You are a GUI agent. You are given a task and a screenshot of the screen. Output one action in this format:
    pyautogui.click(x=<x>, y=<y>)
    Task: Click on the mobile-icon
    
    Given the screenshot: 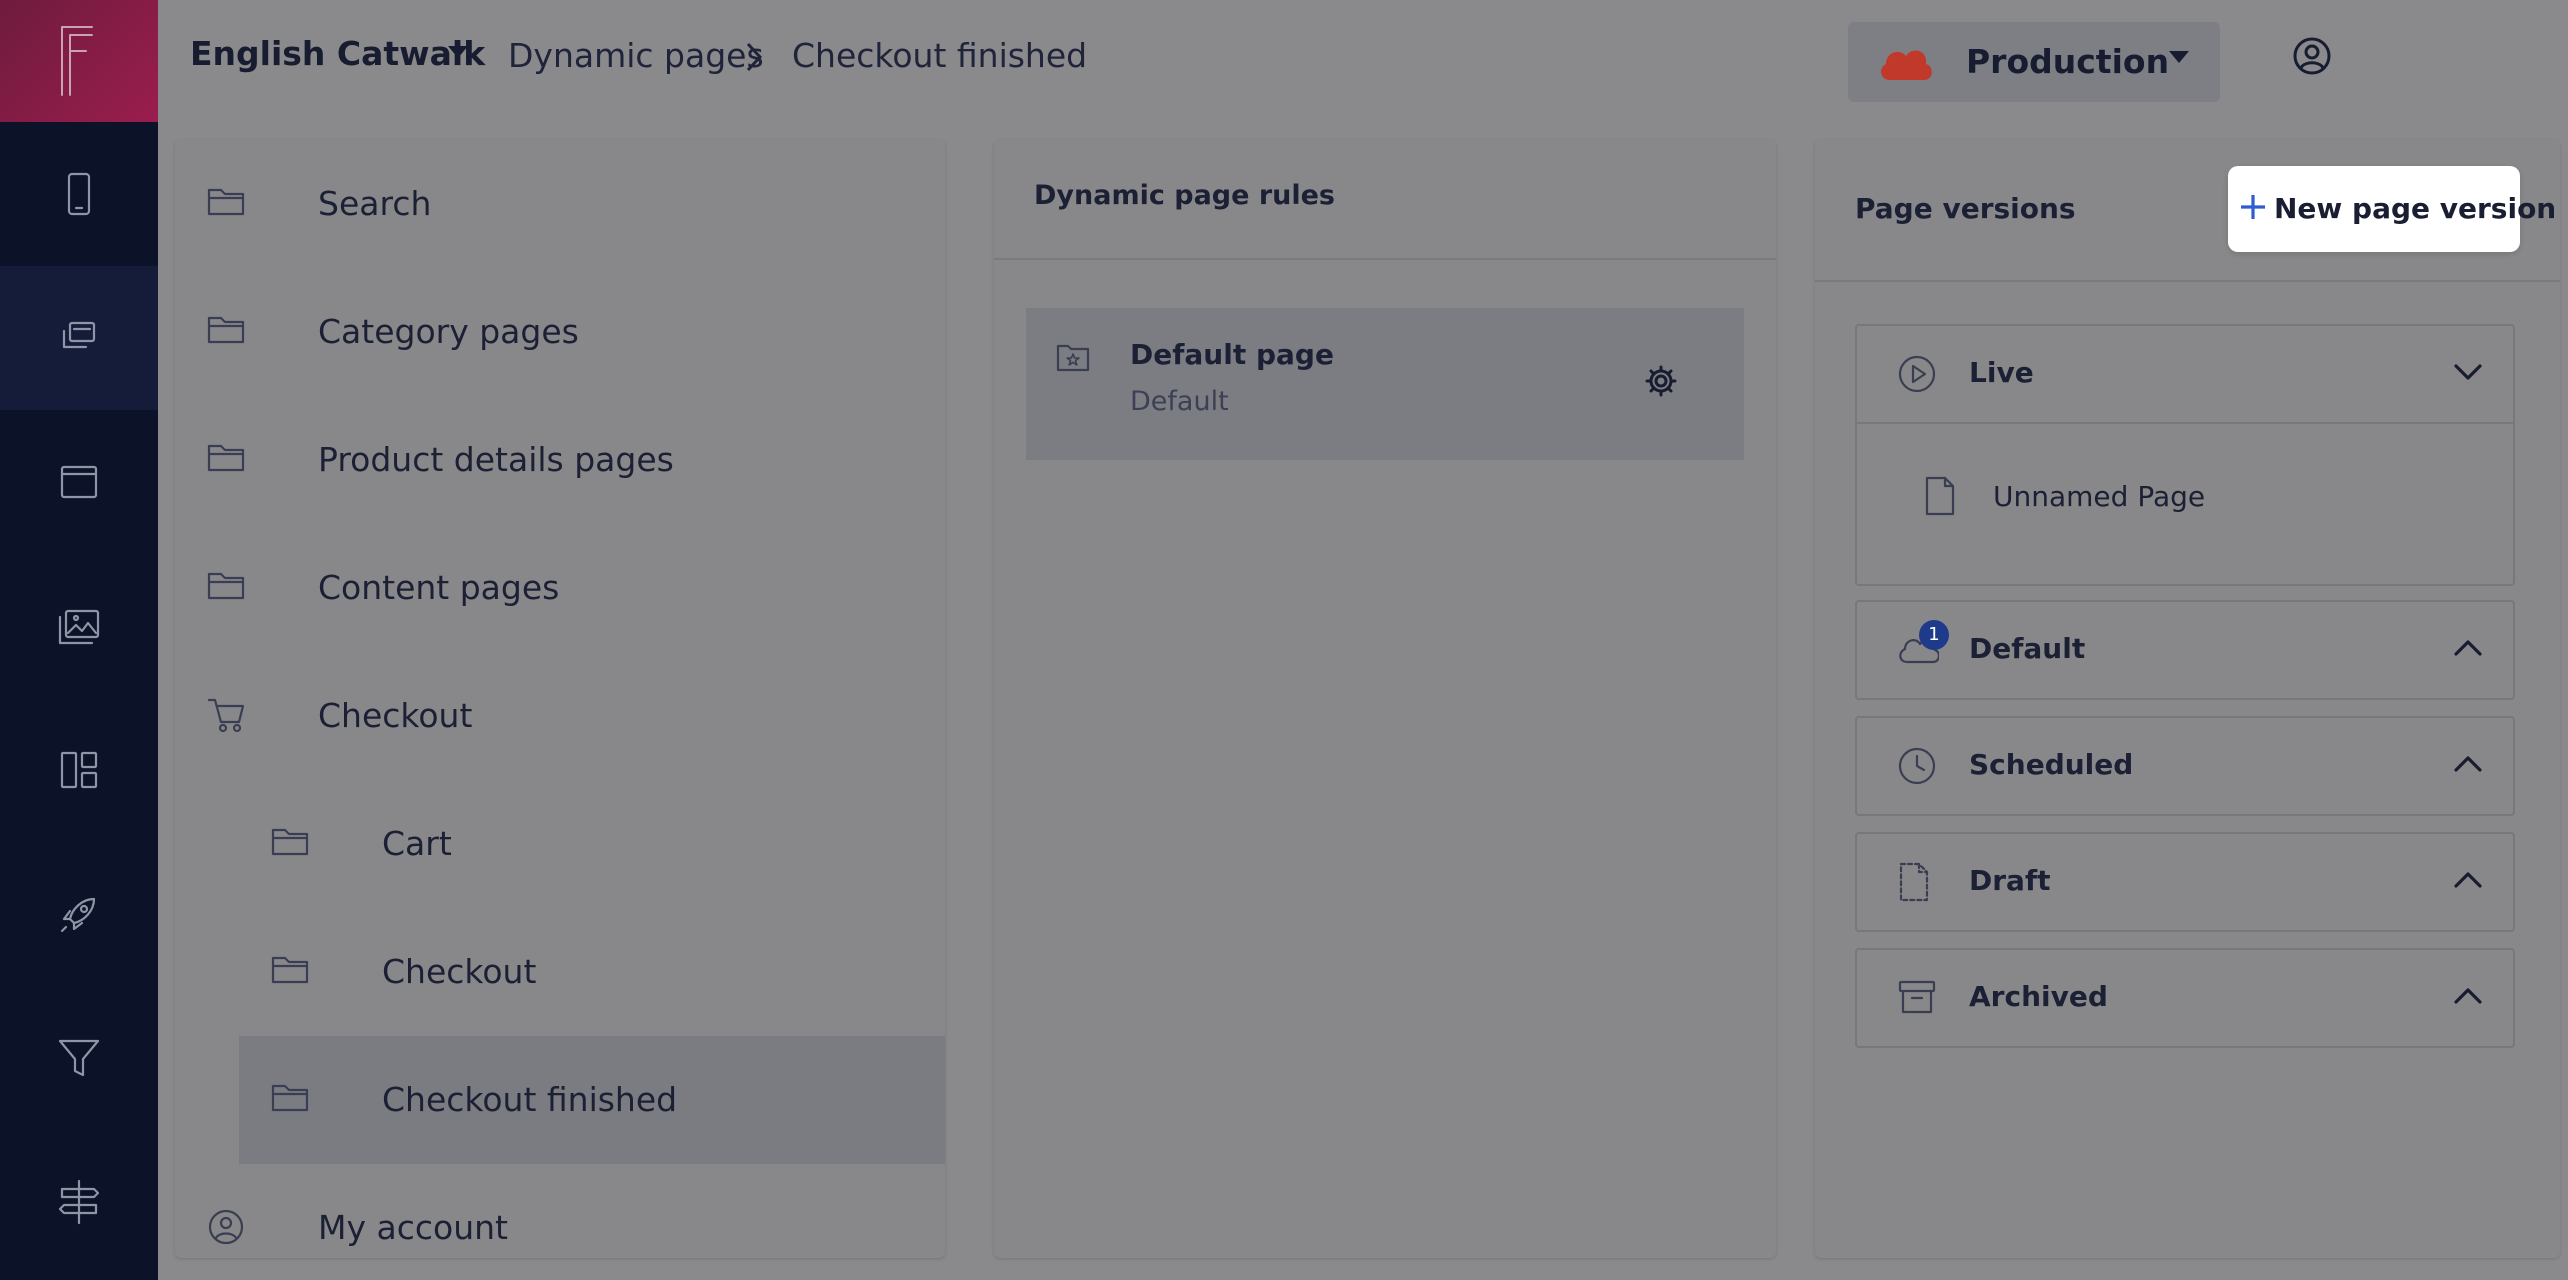 What is the action you would take?
    pyautogui.click(x=79, y=194)
    